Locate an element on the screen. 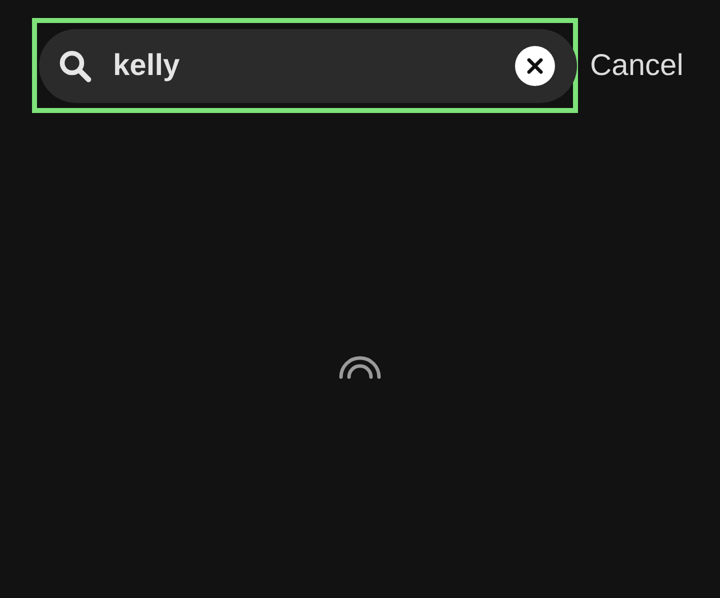 The height and width of the screenshot is (598, 720). search-field: kelly is located at coordinates (308, 65).